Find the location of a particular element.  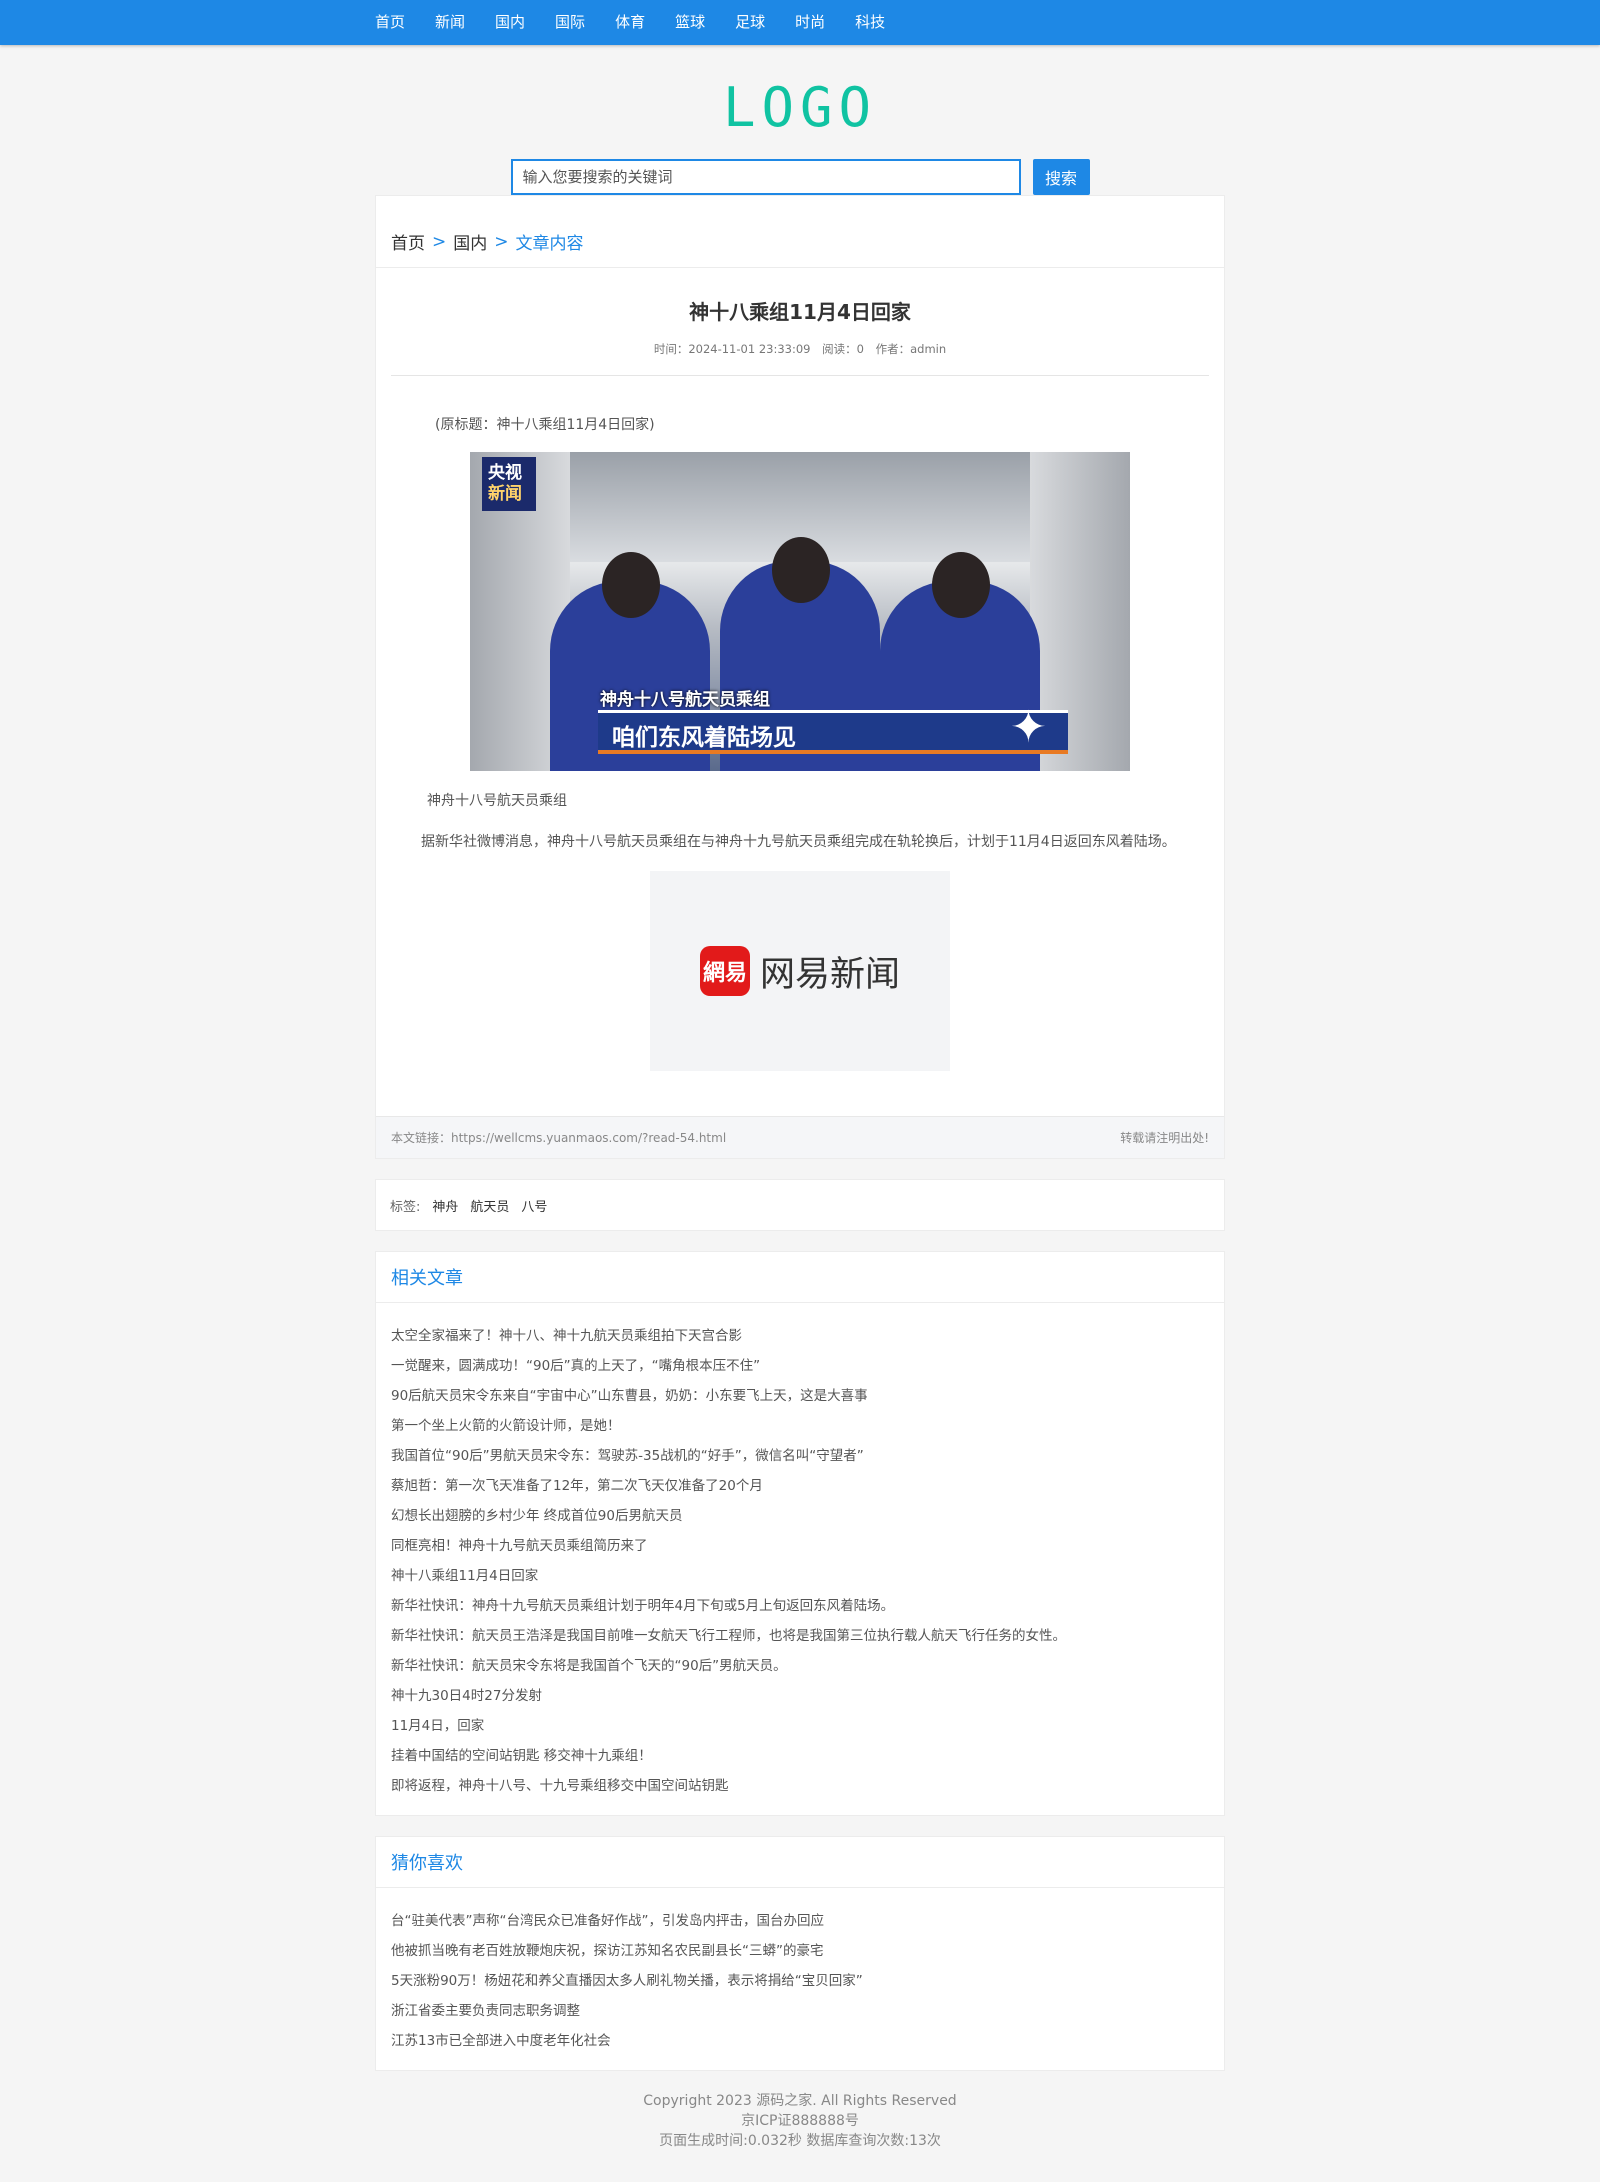

search-bar: 搜索 is located at coordinates (800, 177).